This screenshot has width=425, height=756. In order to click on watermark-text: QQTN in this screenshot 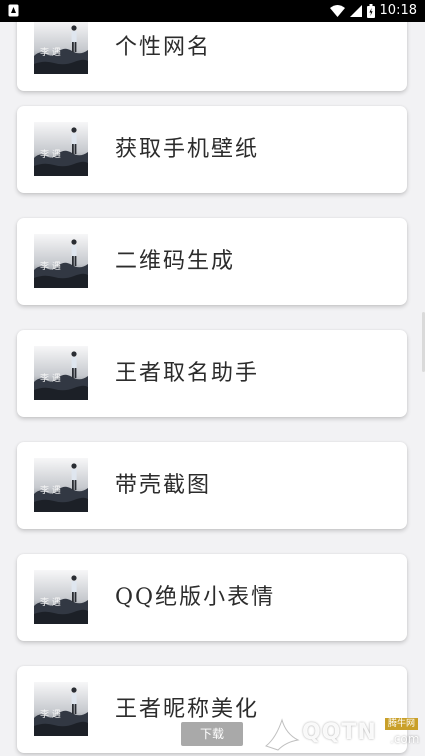, I will do `click(339, 732)`.